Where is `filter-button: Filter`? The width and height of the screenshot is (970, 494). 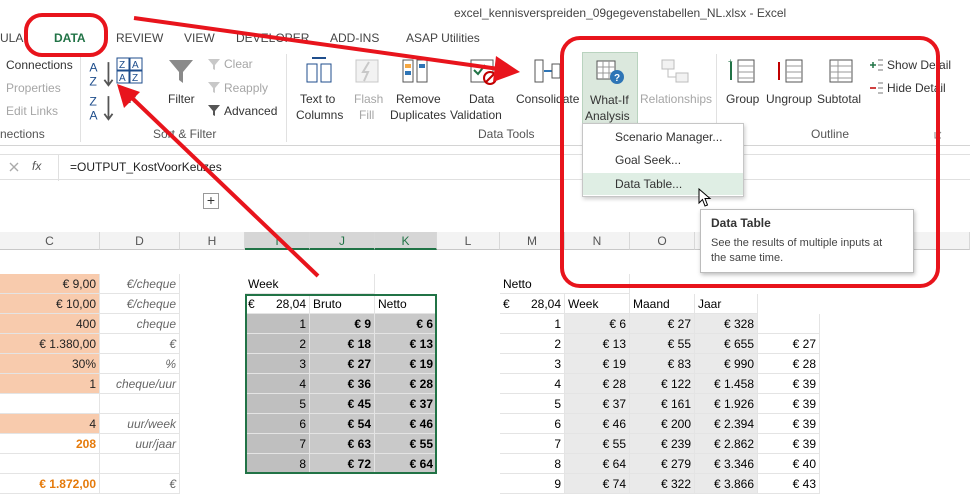 filter-button: Filter is located at coordinates (181, 99).